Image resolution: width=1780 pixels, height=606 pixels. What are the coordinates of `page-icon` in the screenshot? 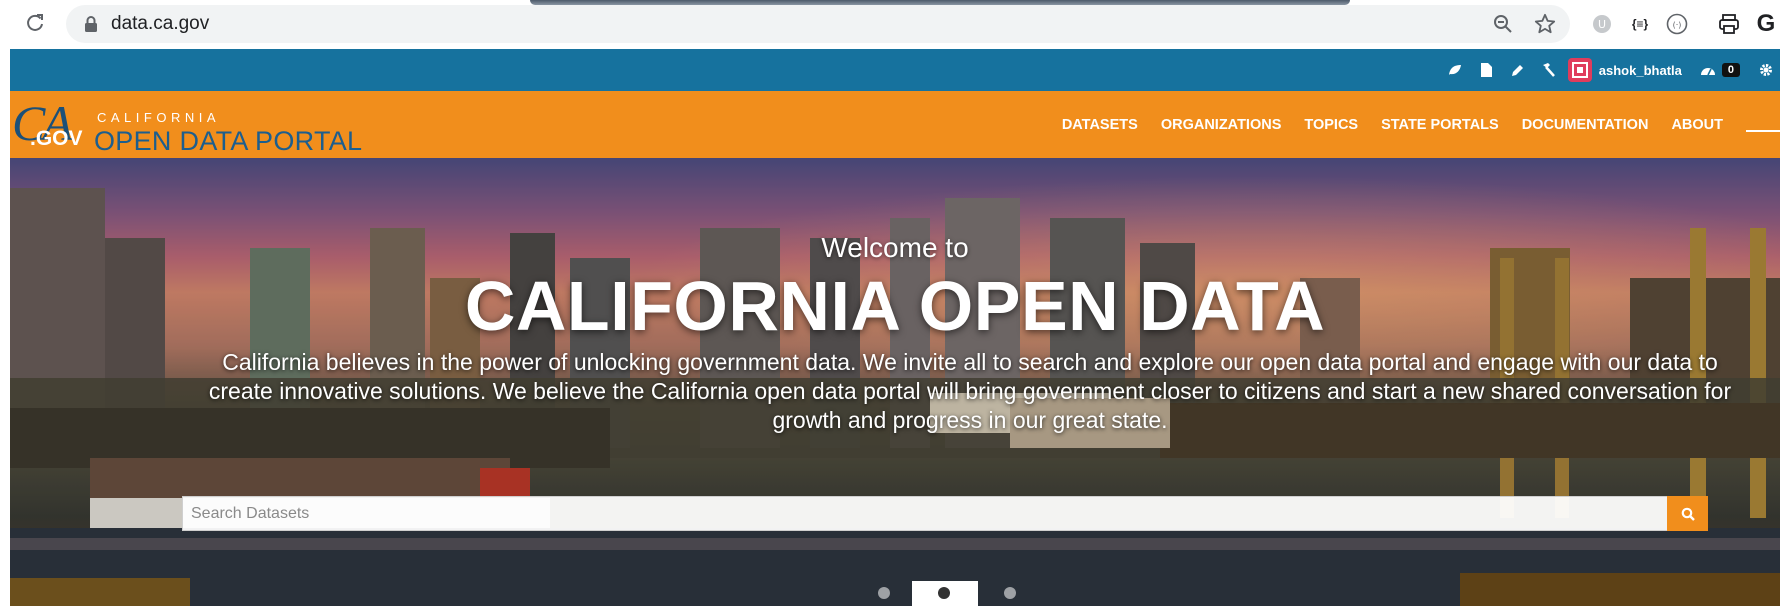 It's located at (1486, 70).